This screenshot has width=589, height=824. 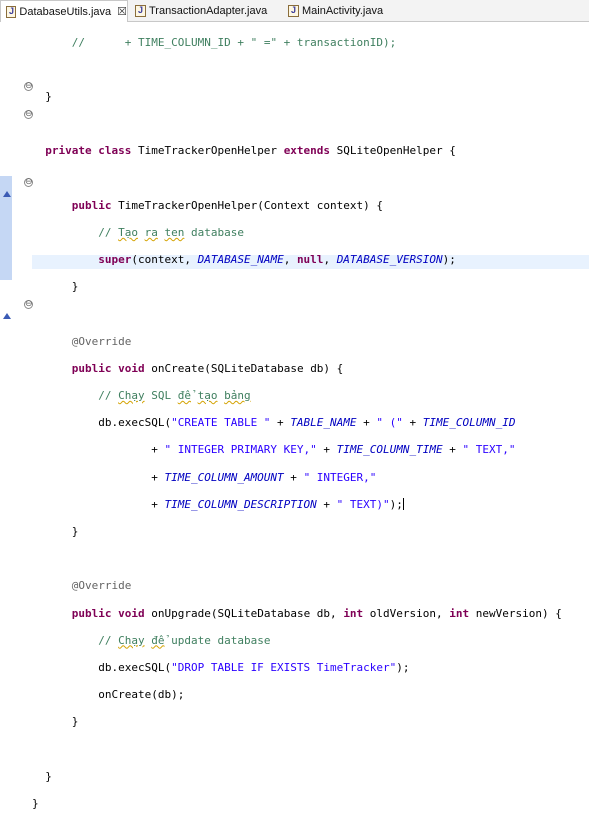 What do you see at coordinates (48, 776) in the screenshot?
I see `code-line-28: }` at bounding box center [48, 776].